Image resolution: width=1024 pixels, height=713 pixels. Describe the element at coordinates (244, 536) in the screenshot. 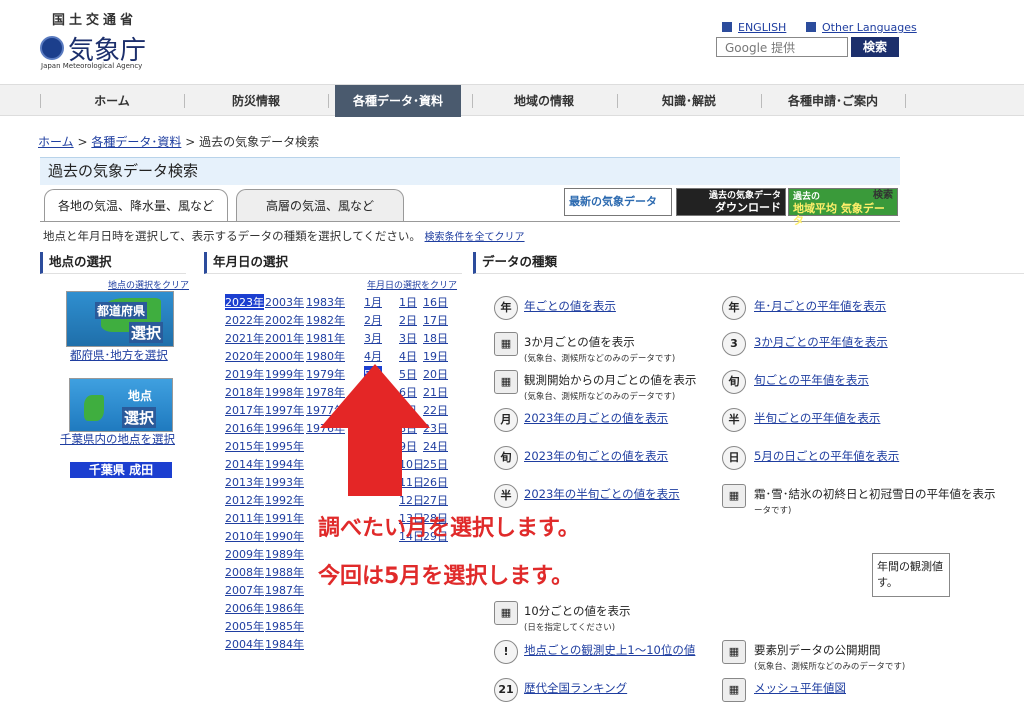

I see `year-link: 2010年` at that location.